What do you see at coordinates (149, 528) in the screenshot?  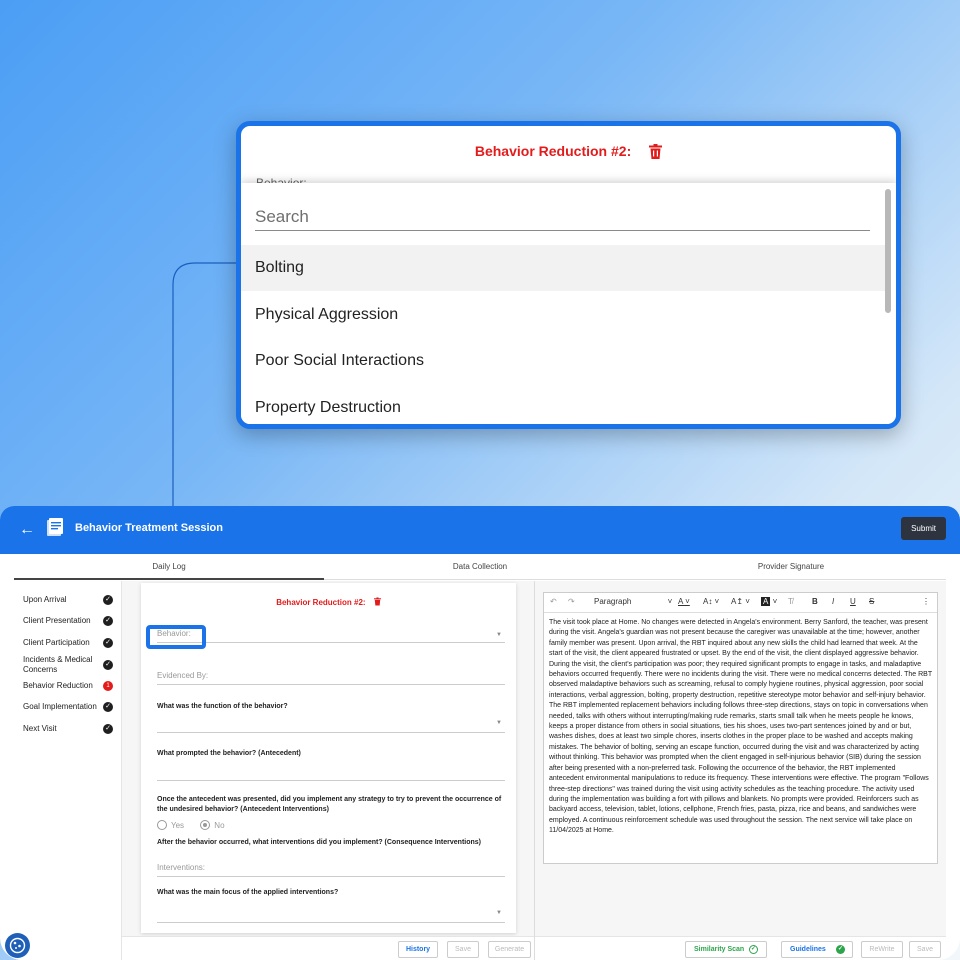 I see `page-title: Behavior Treatment Session` at bounding box center [149, 528].